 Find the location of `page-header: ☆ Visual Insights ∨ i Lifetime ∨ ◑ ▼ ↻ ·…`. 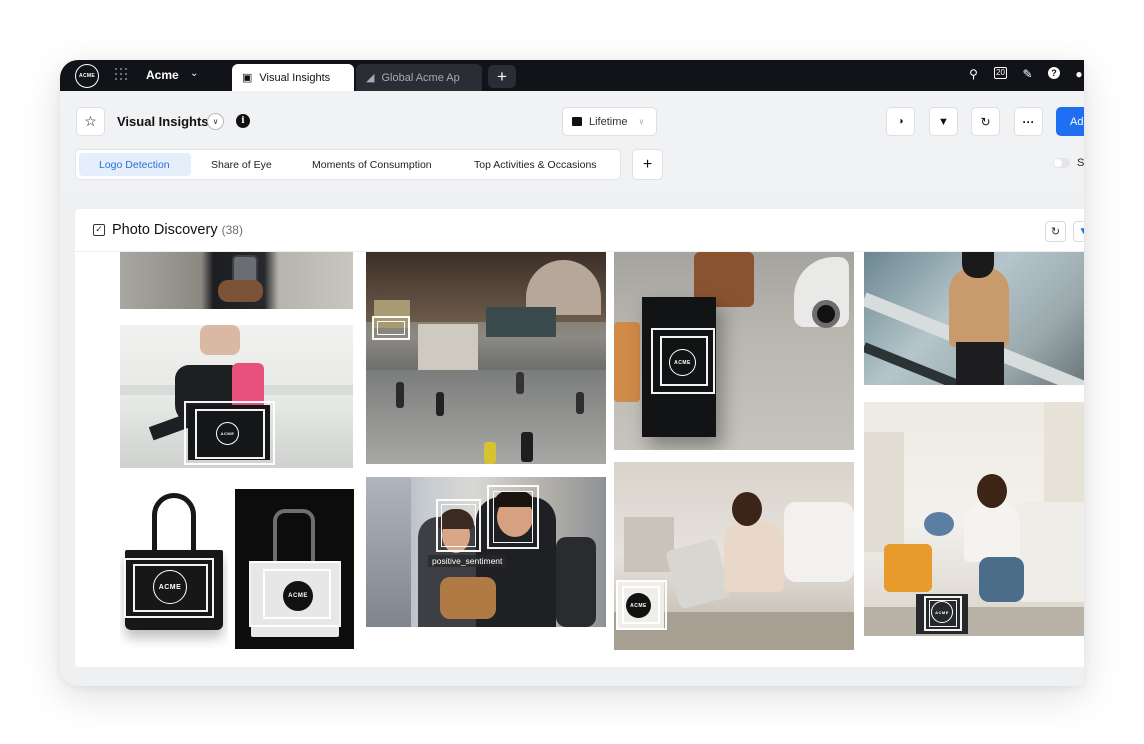

page-header: ☆ Visual Insights ∨ i Lifetime ∨ ◑ ▼ ↻ ·… is located at coordinates (572, 141).